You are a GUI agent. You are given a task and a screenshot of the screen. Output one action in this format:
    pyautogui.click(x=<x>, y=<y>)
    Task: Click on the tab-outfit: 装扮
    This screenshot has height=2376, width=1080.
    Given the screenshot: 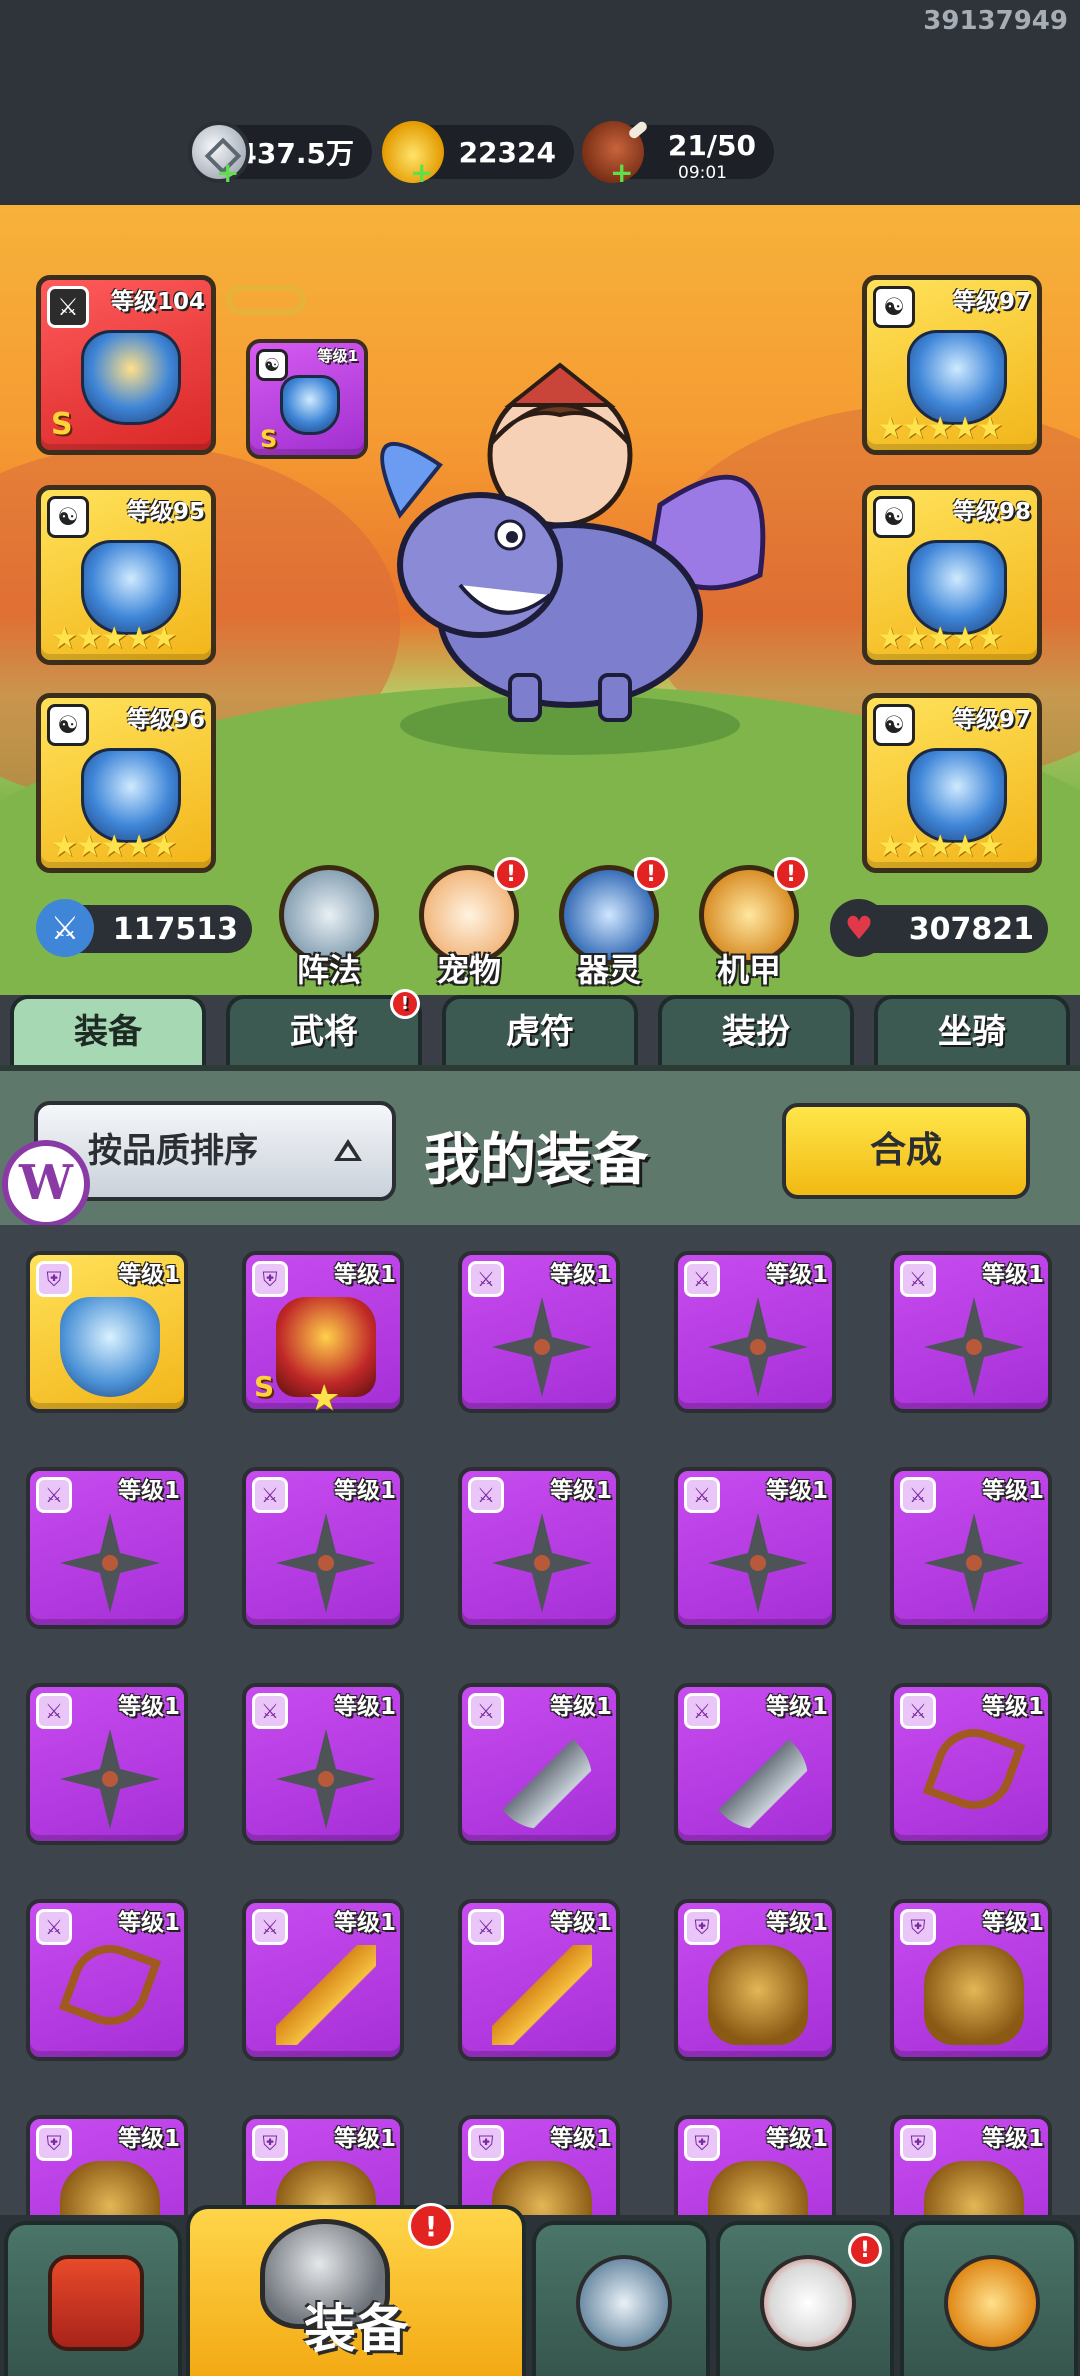 What is the action you would take?
    pyautogui.click(x=756, y=1031)
    